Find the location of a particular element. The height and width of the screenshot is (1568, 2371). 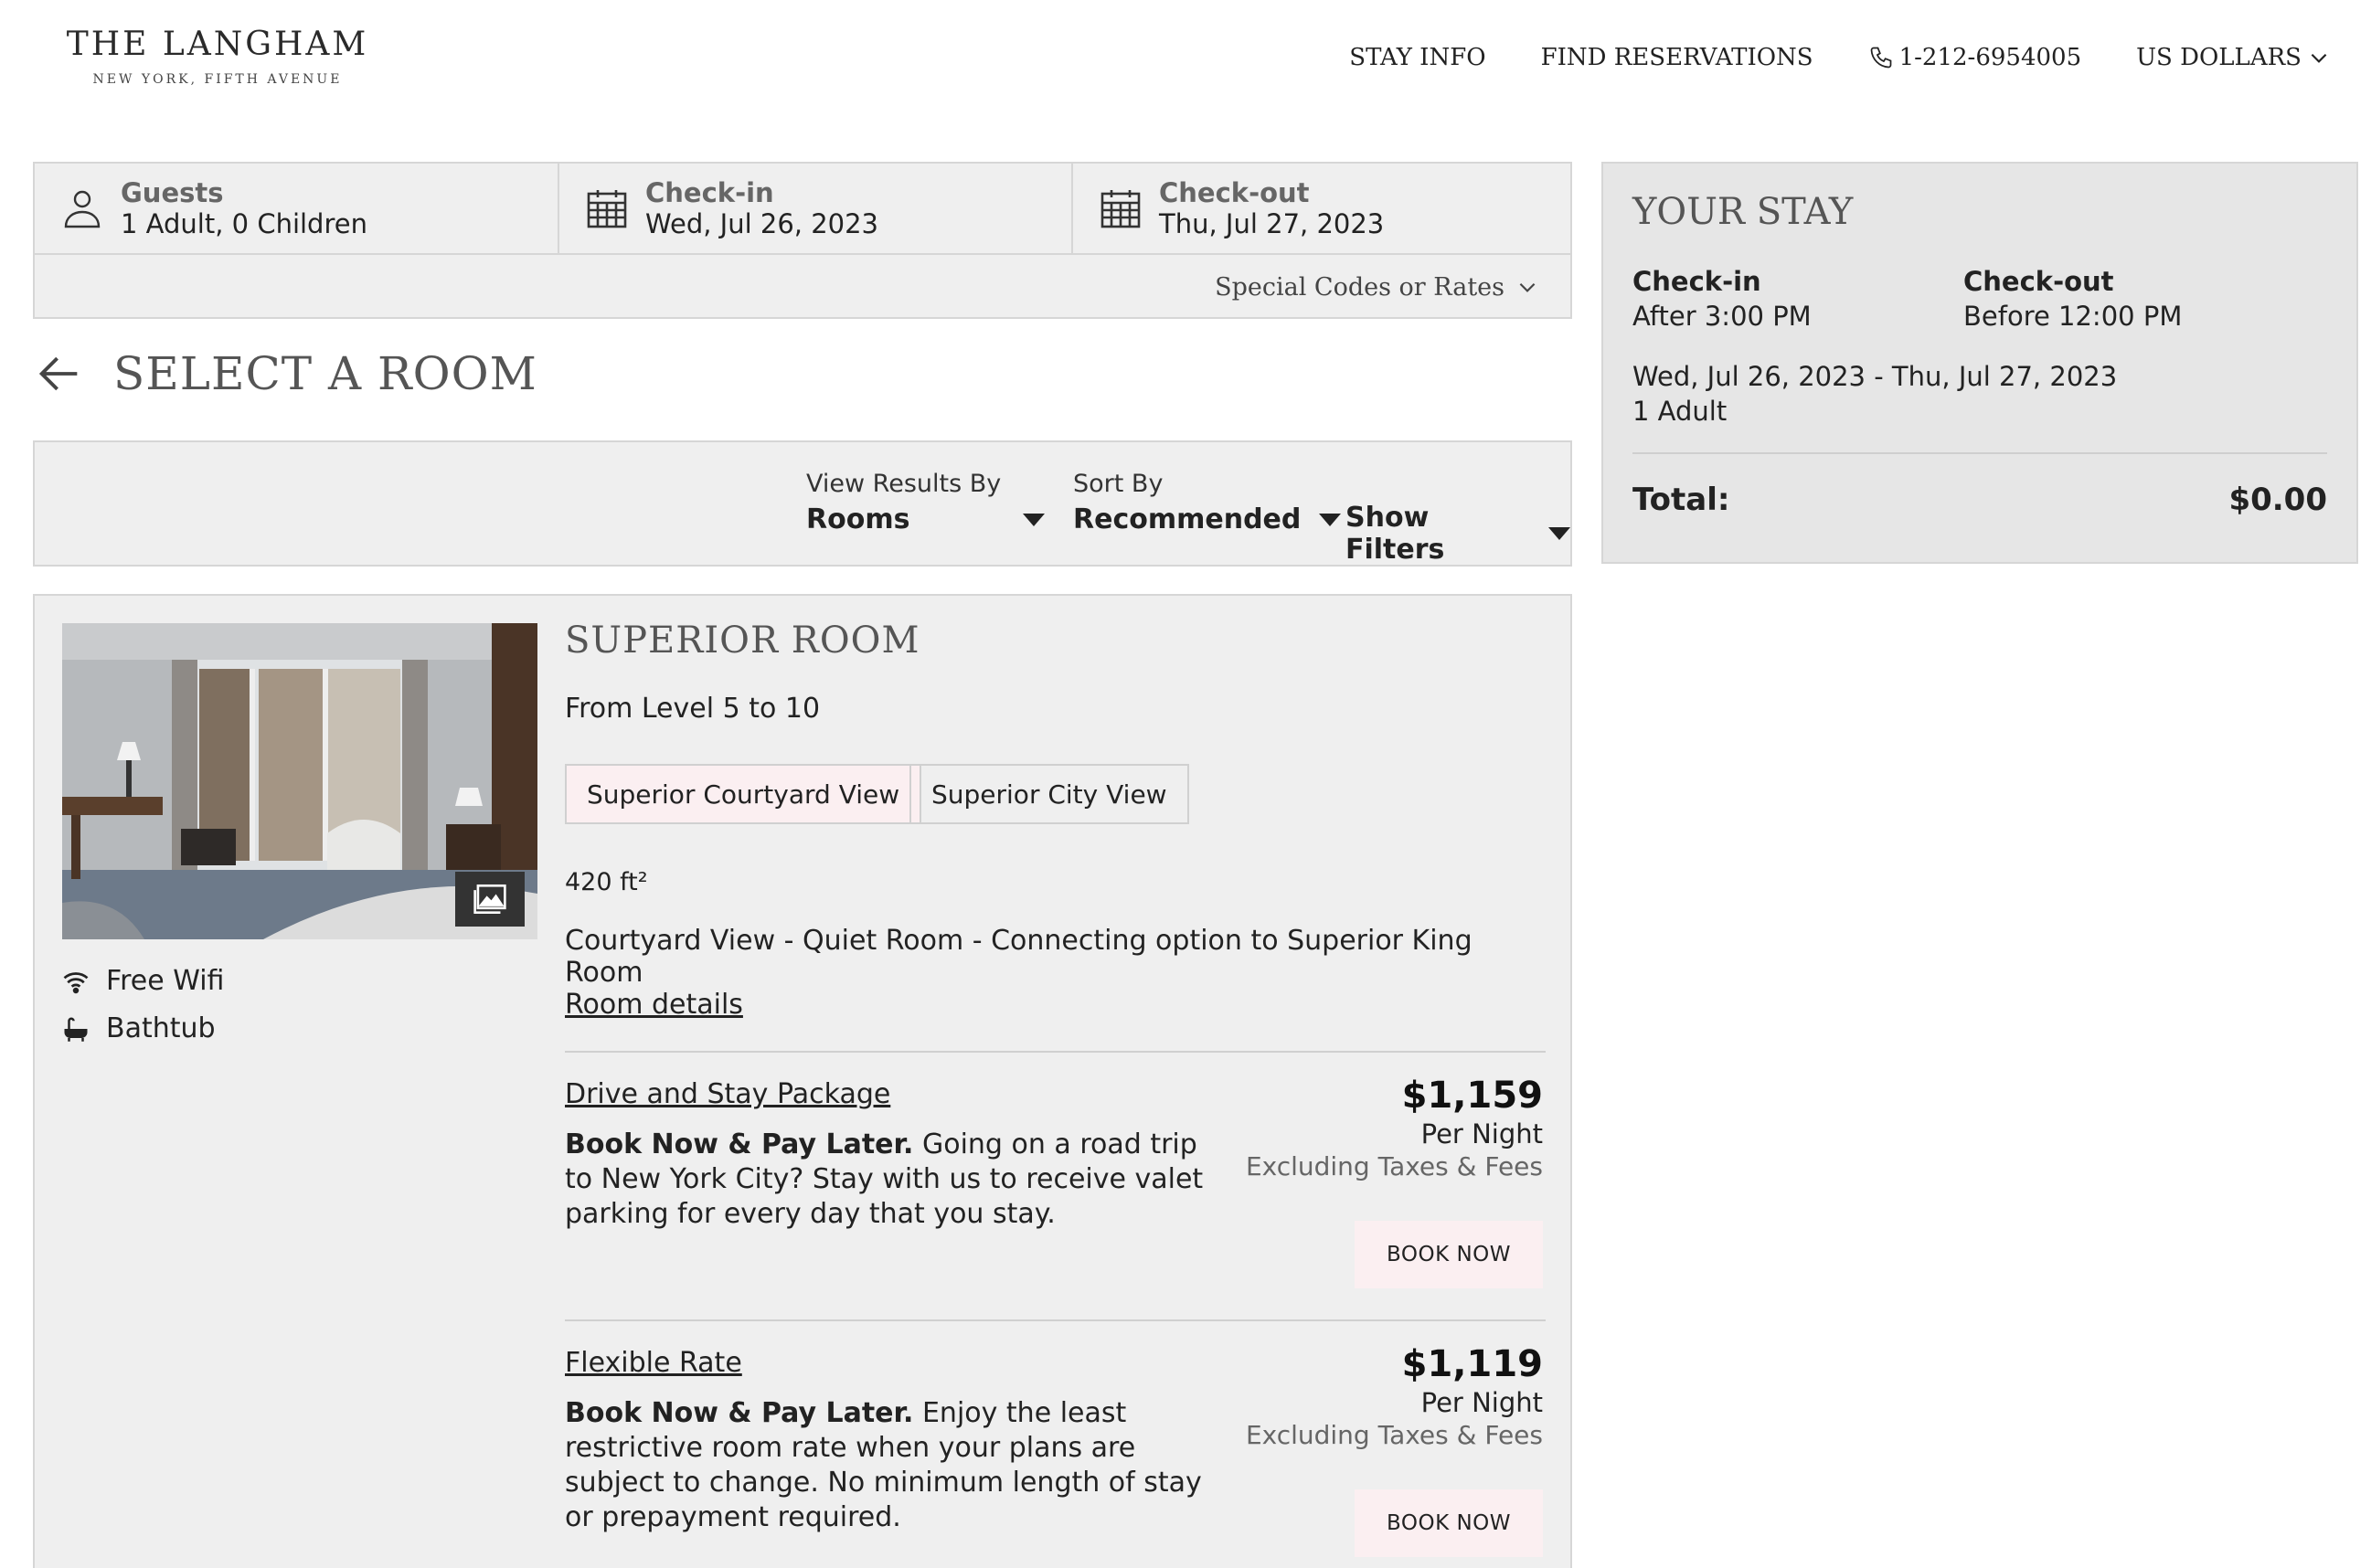

checkout-label: Check-out is located at coordinates (1235, 192).